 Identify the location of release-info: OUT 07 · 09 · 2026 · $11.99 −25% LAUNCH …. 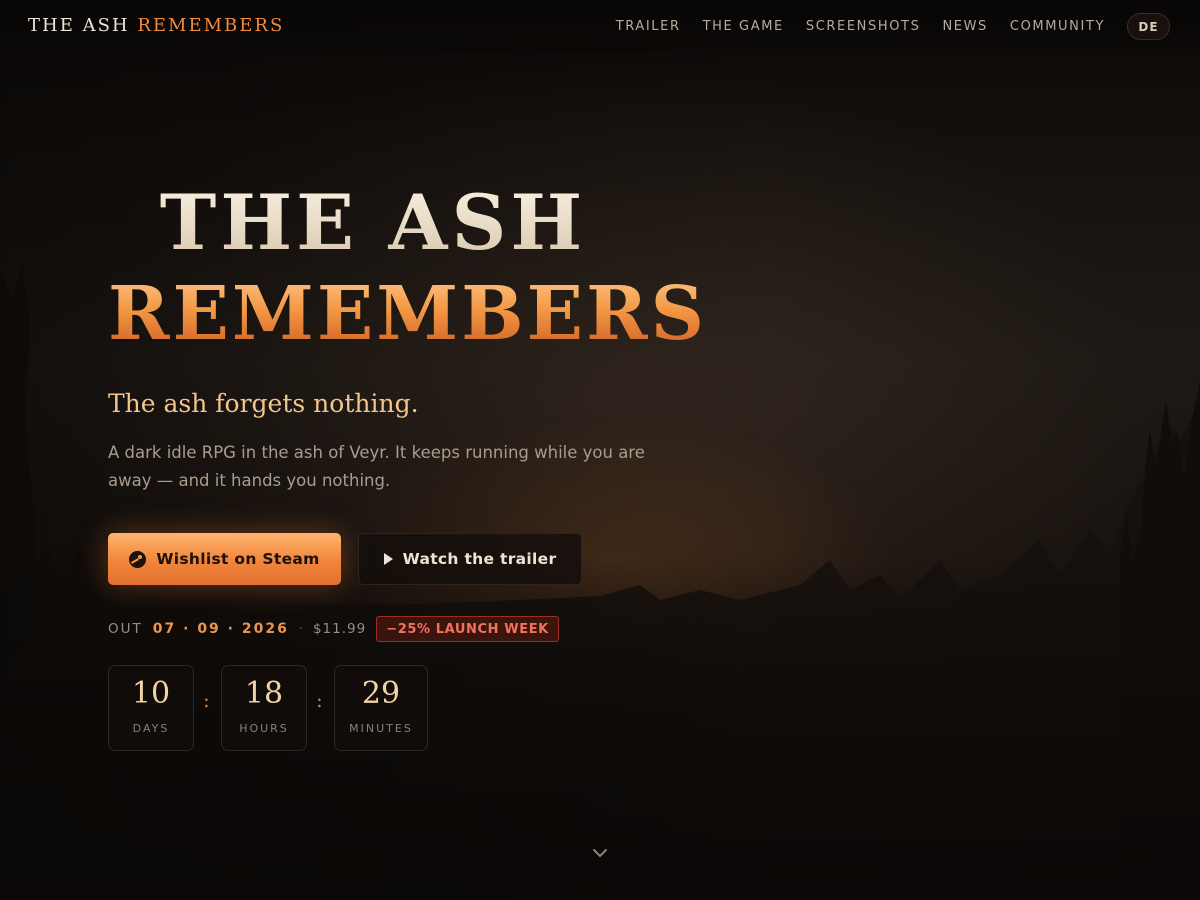
(333, 629).